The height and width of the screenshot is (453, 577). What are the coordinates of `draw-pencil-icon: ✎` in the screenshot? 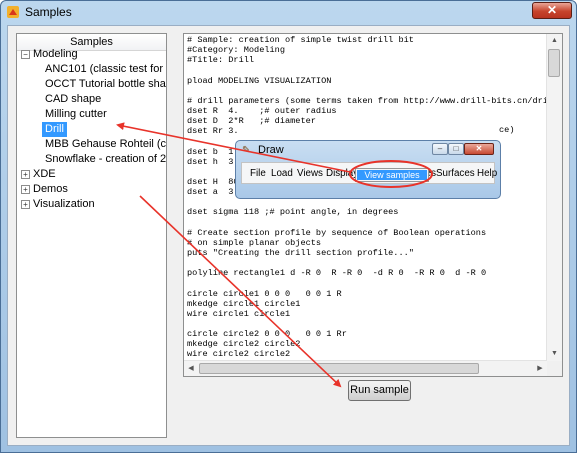 It's located at (246, 150).